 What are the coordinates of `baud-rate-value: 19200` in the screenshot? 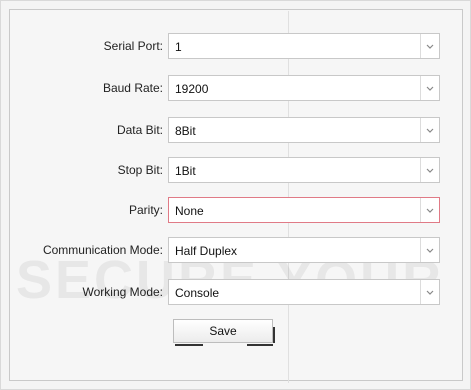 It's located at (192, 89).